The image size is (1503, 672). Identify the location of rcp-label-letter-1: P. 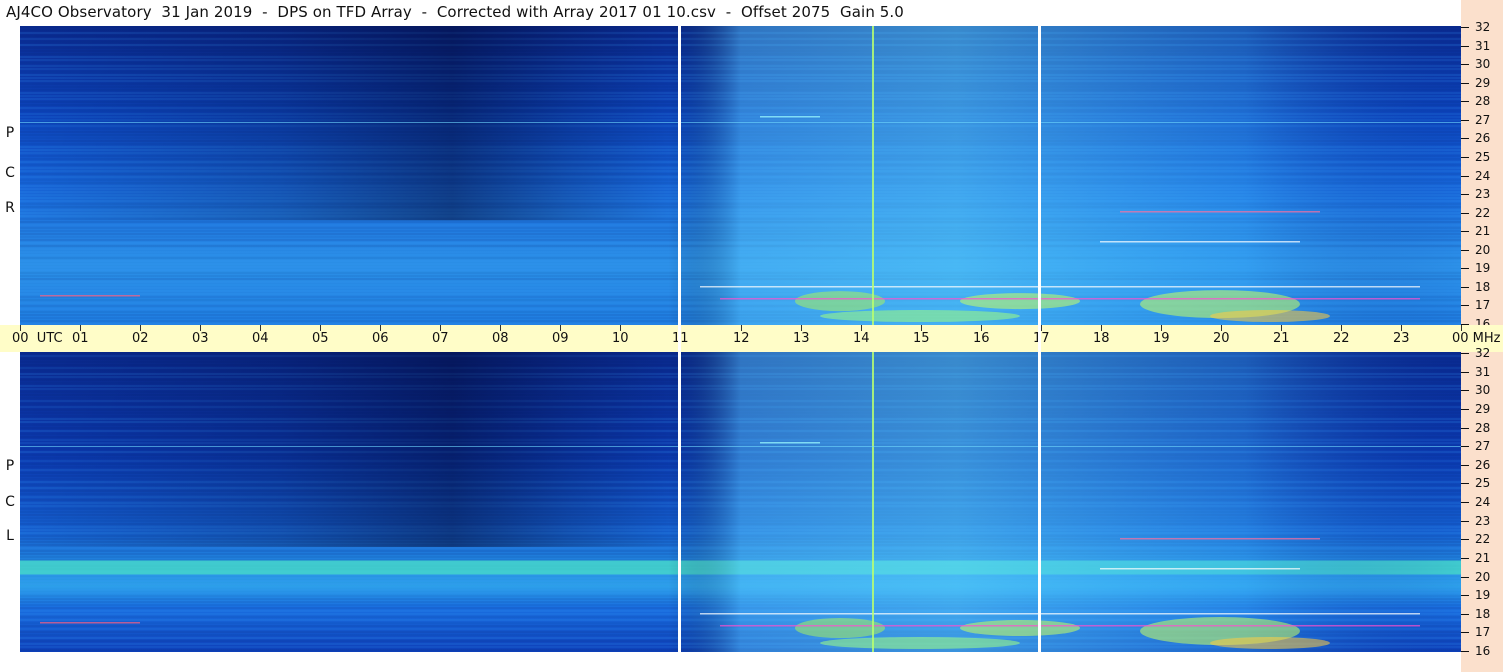
(10, 133).